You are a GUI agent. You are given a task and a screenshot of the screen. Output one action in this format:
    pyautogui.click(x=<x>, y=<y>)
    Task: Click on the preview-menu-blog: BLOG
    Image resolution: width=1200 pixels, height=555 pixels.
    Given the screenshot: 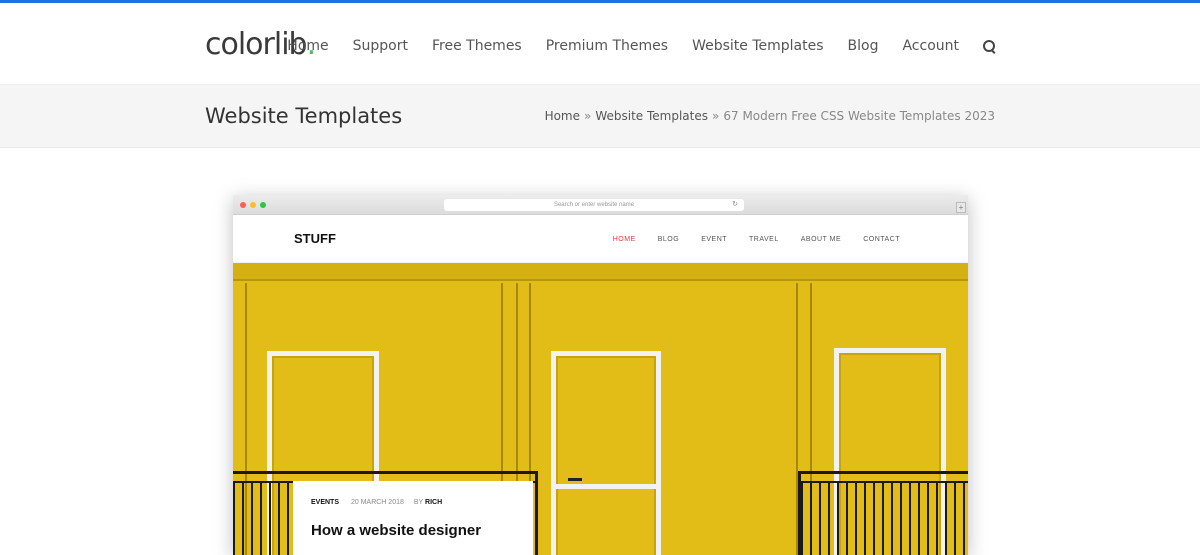 What is the action you would take?
    pyautogui.click(x=668, y=239)
    